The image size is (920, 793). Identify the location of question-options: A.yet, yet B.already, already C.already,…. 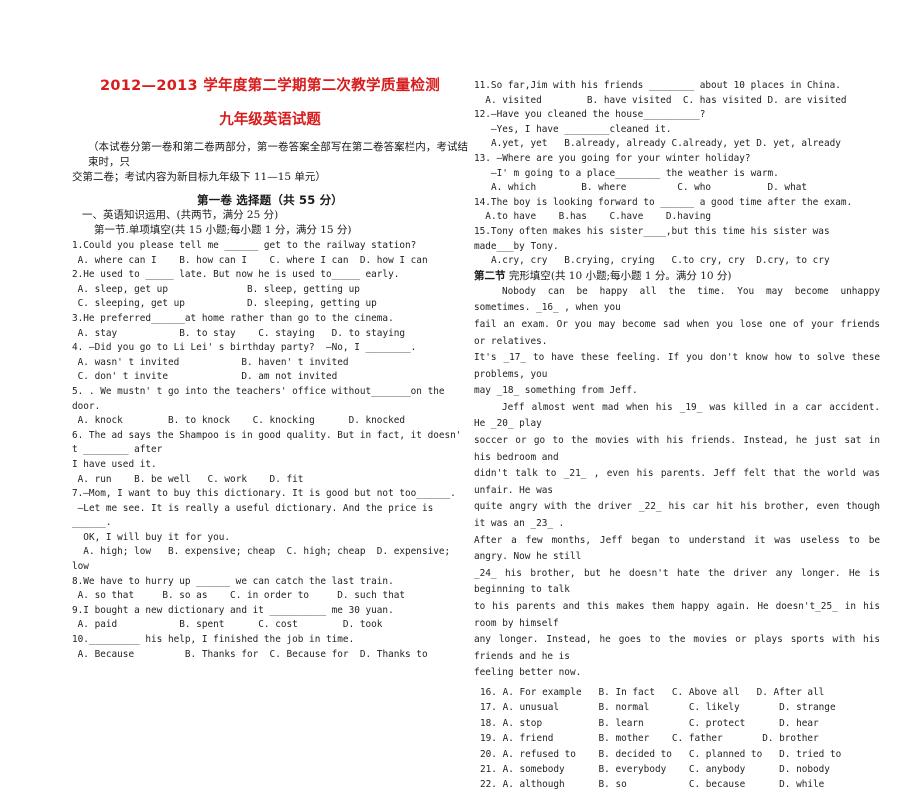
(657, 144).